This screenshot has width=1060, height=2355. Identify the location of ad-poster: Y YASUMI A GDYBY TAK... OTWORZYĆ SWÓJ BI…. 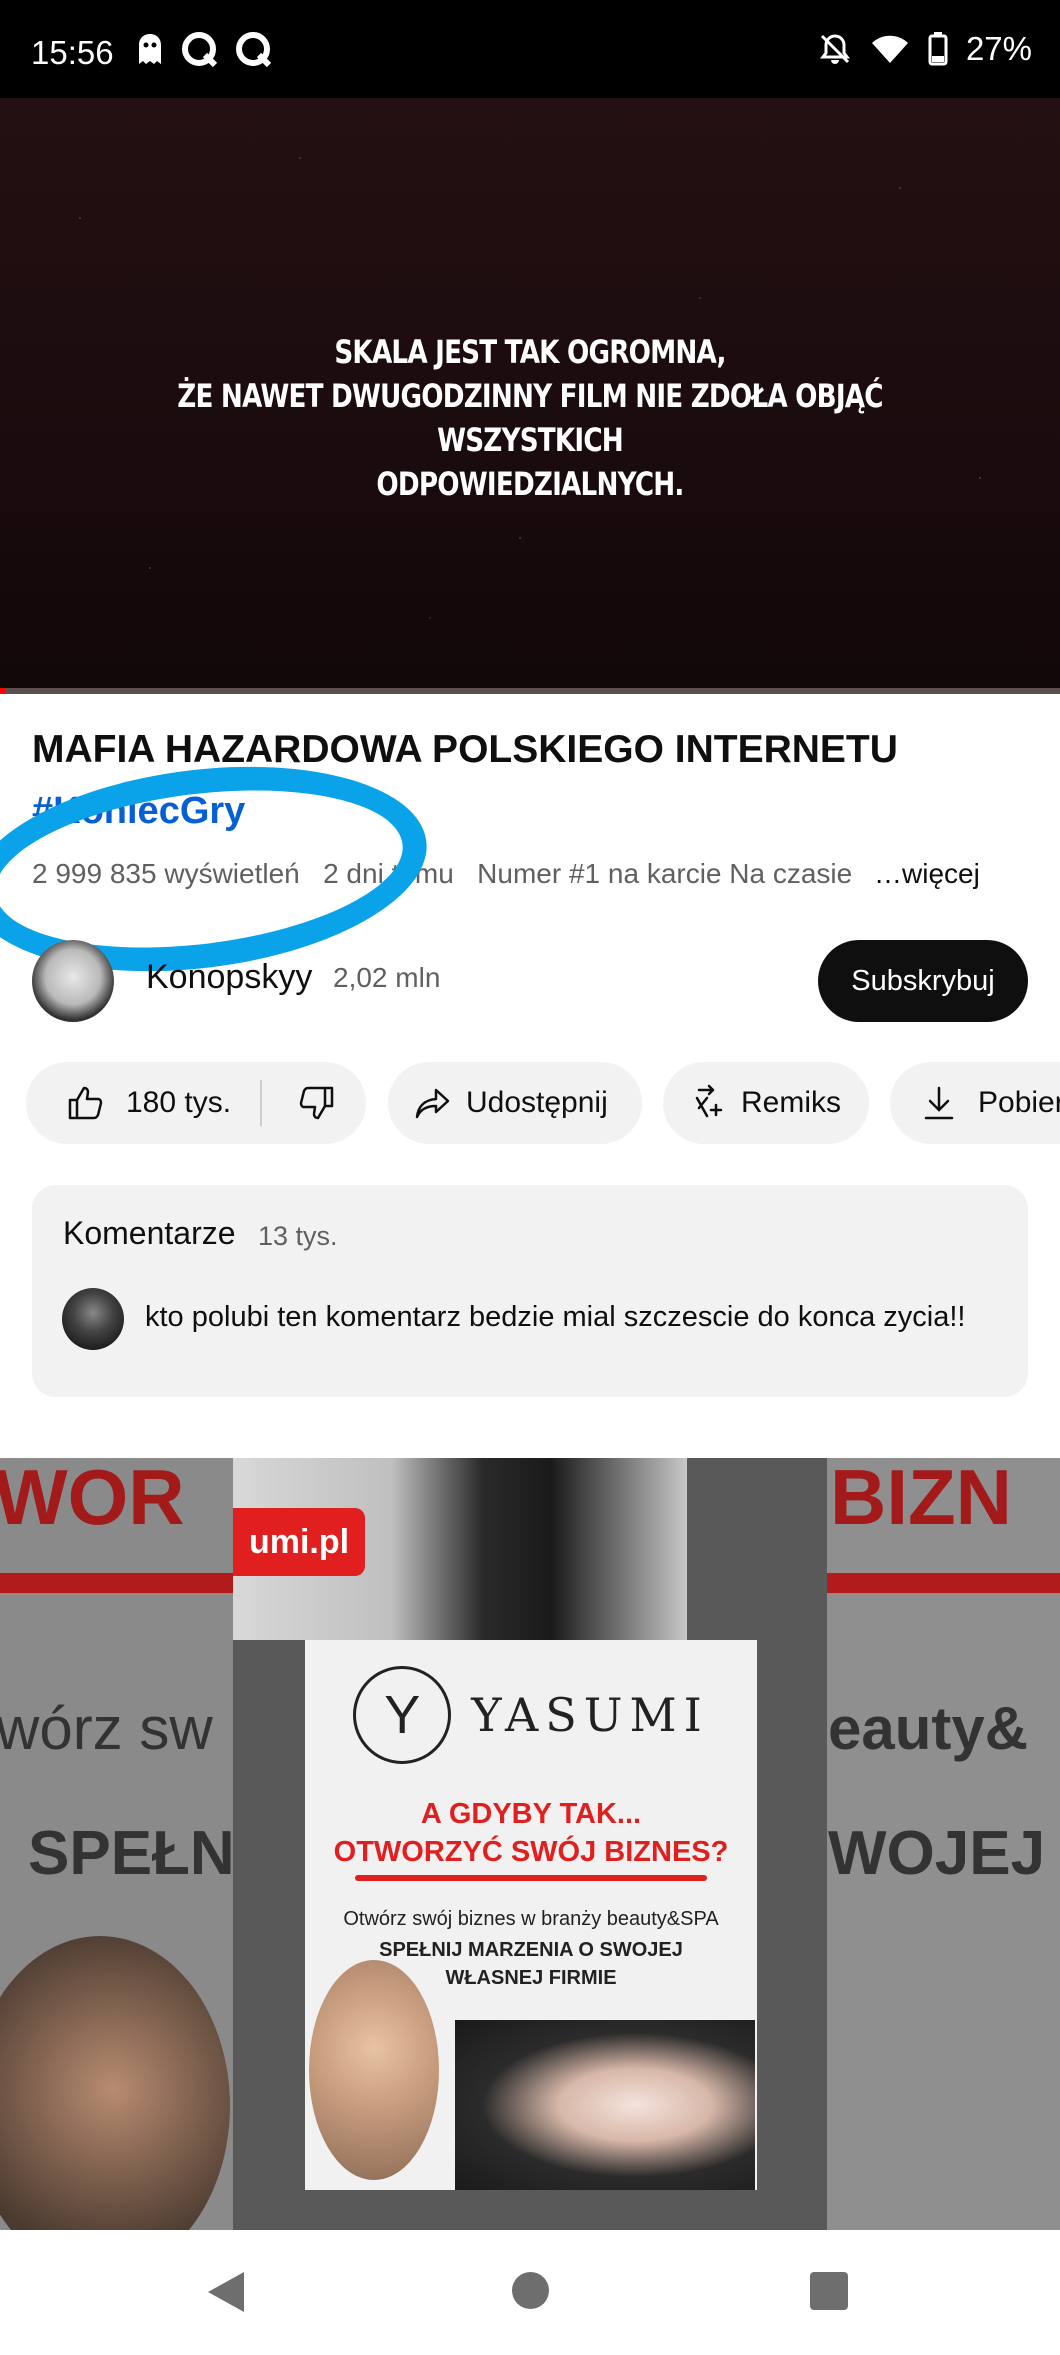
(531, 1915).